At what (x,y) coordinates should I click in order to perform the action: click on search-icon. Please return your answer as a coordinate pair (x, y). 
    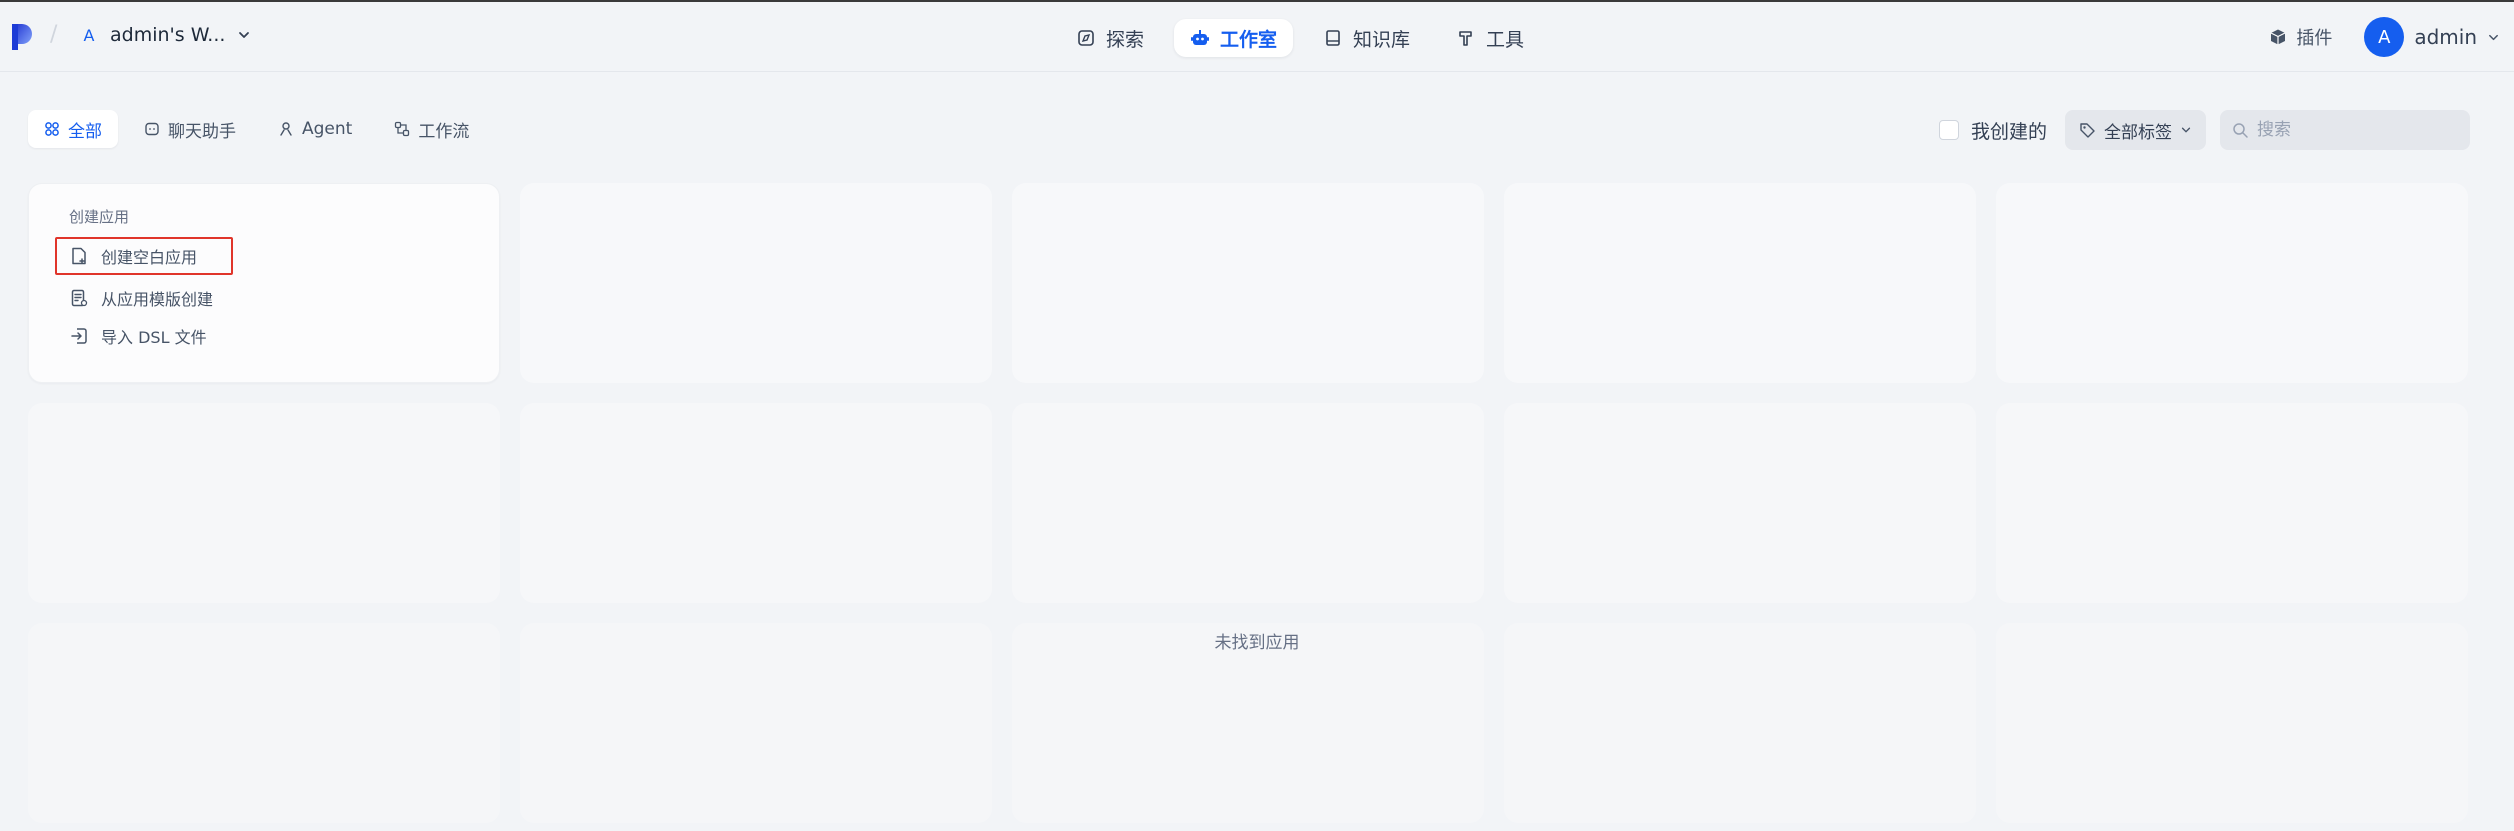
    Looking at the image, I should click on (2240, 130).